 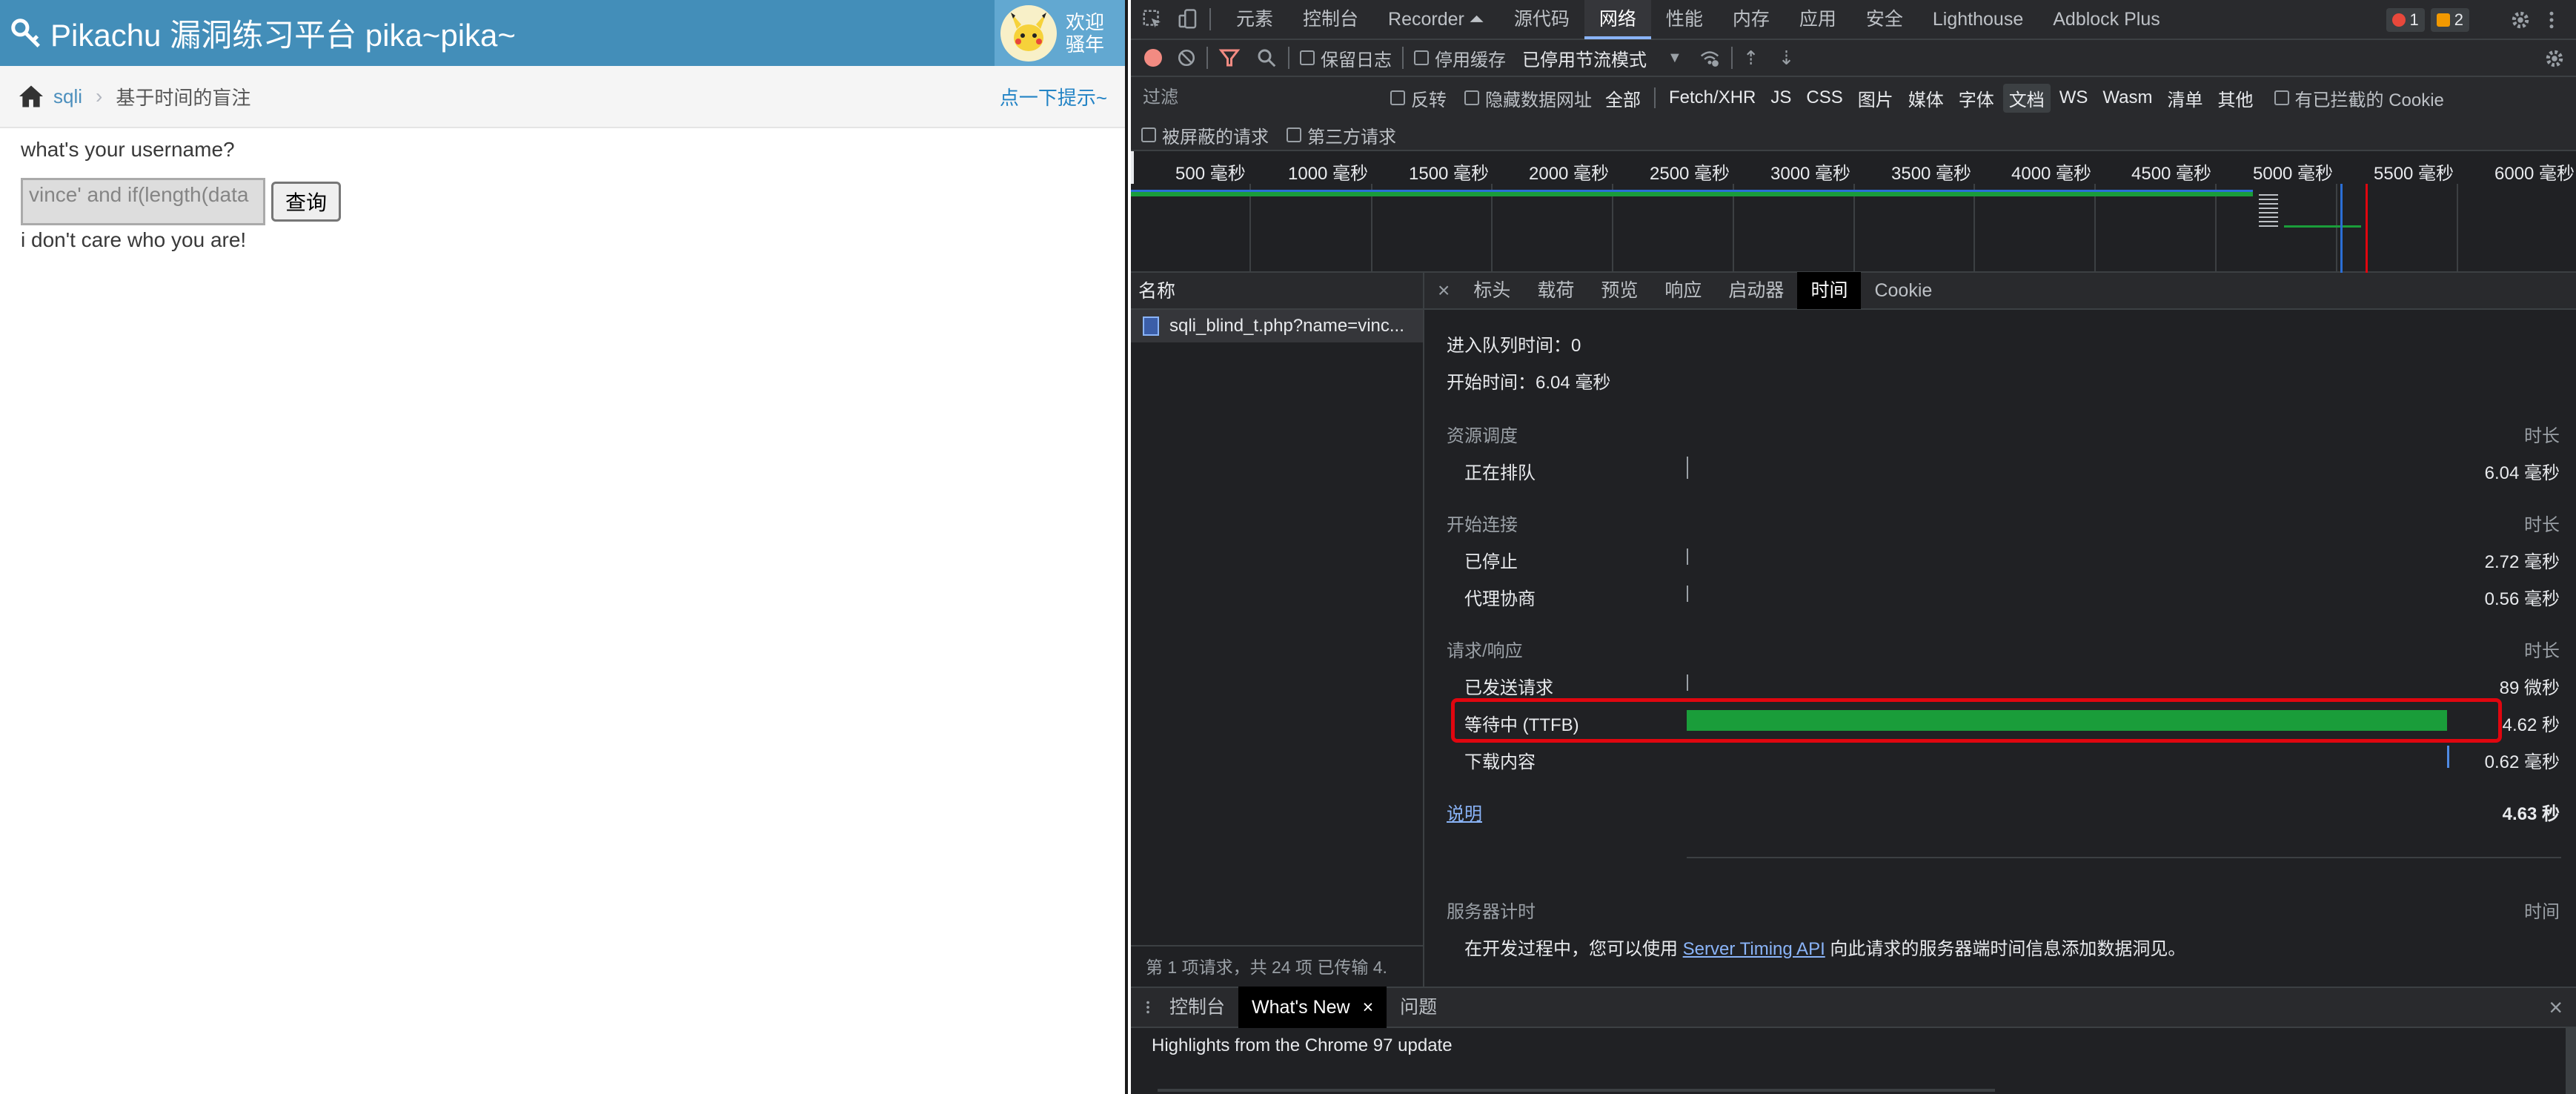 What do you see at coordinates (1397, 97) in the screenshot?
I see `invert-checkbox` at bounding box center [1397, 97].